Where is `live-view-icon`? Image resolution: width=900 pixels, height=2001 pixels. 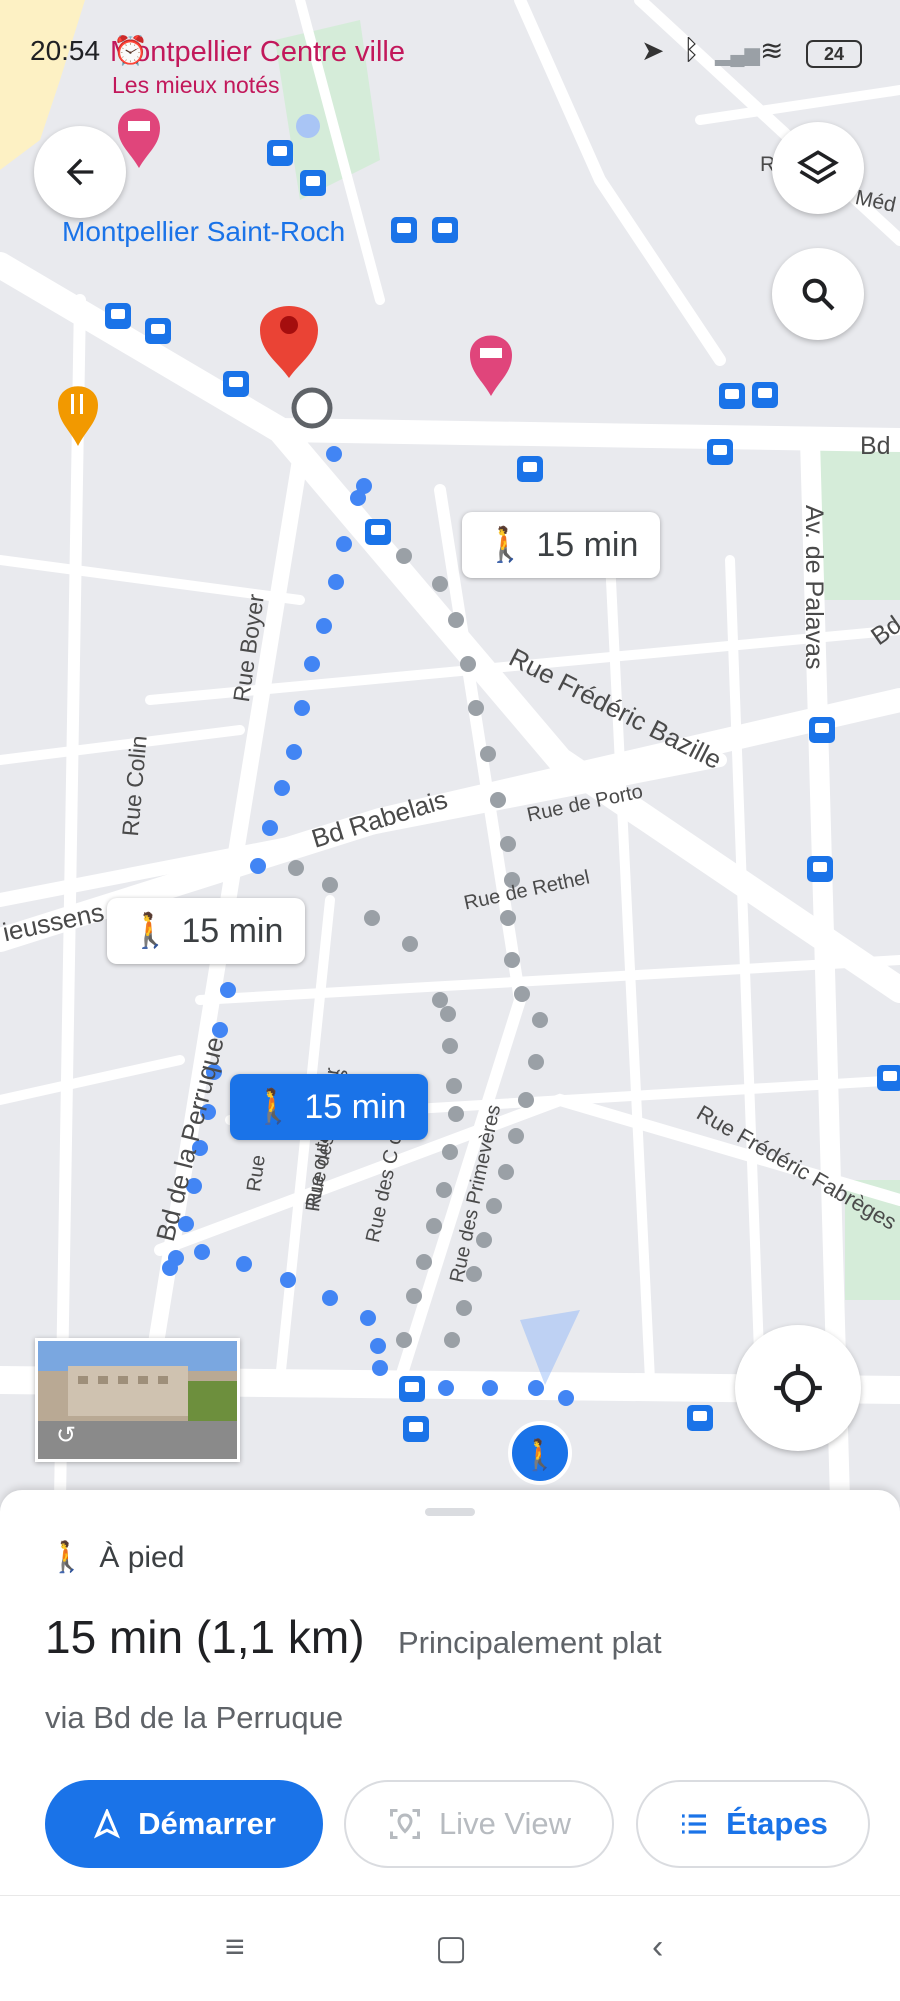
live-view-icon is located at coordinates (404, 1824).